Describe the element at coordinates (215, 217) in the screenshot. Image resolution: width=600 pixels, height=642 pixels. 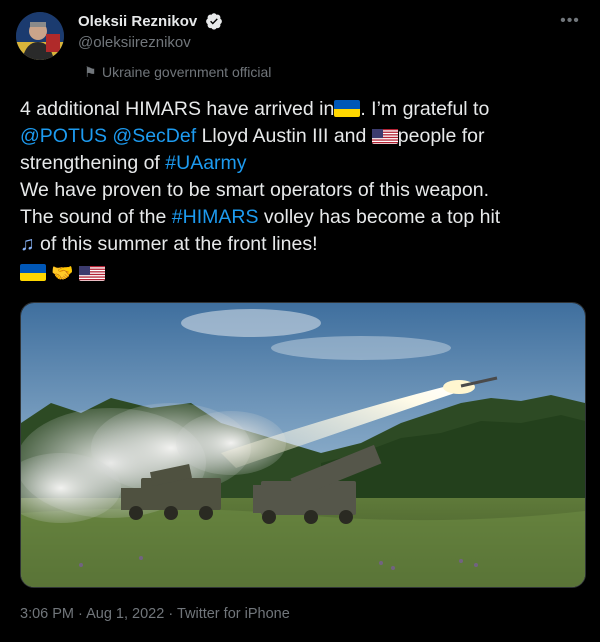
I see `hashtag-himars: #HIMARS` at that location.